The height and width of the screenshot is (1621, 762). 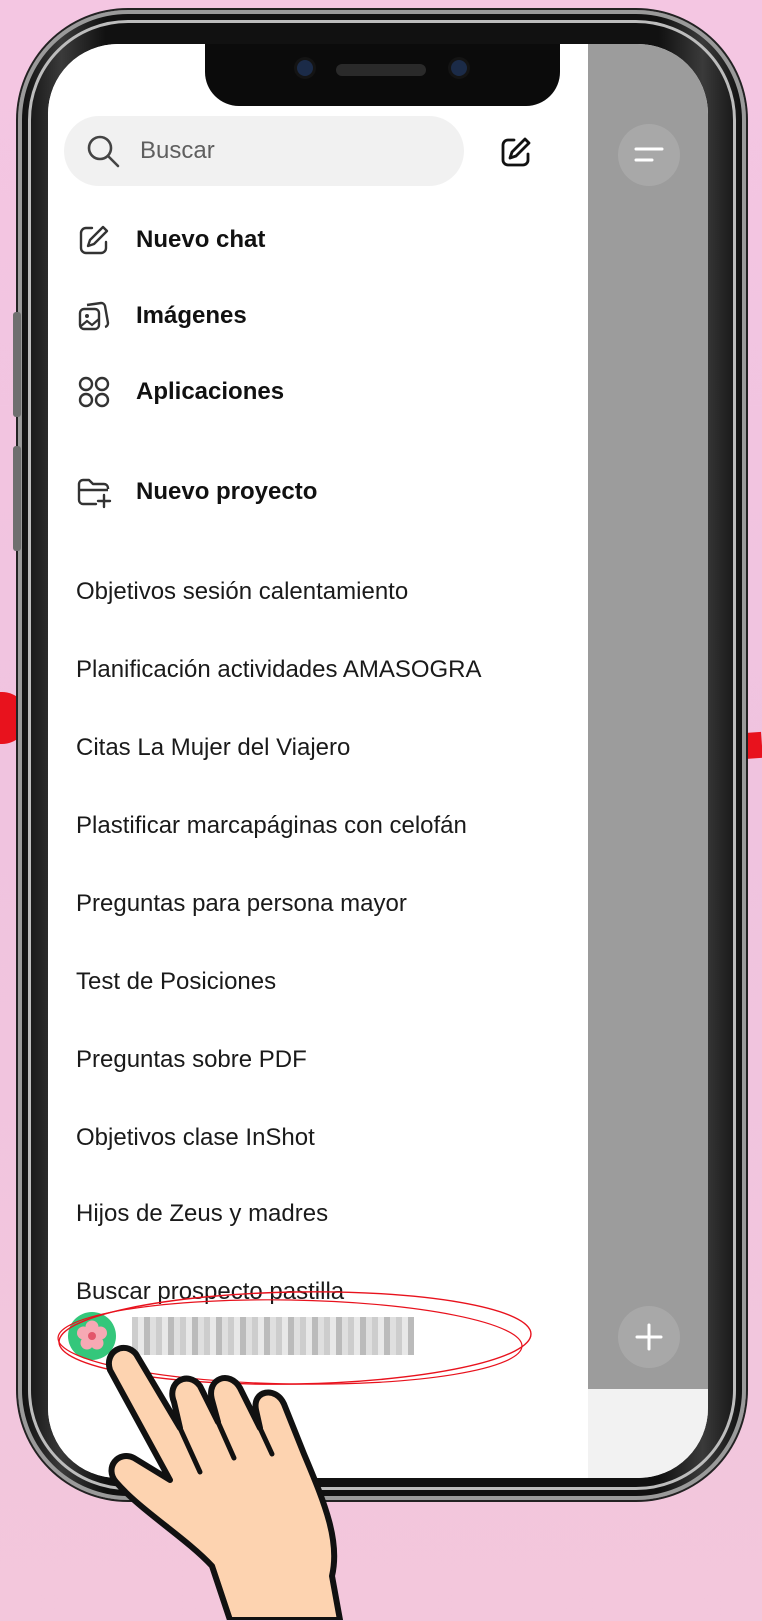 What do you see at coordinates (305, 68) in the screenshot?
I see `camera-lens` at bounding box center [305, 68].